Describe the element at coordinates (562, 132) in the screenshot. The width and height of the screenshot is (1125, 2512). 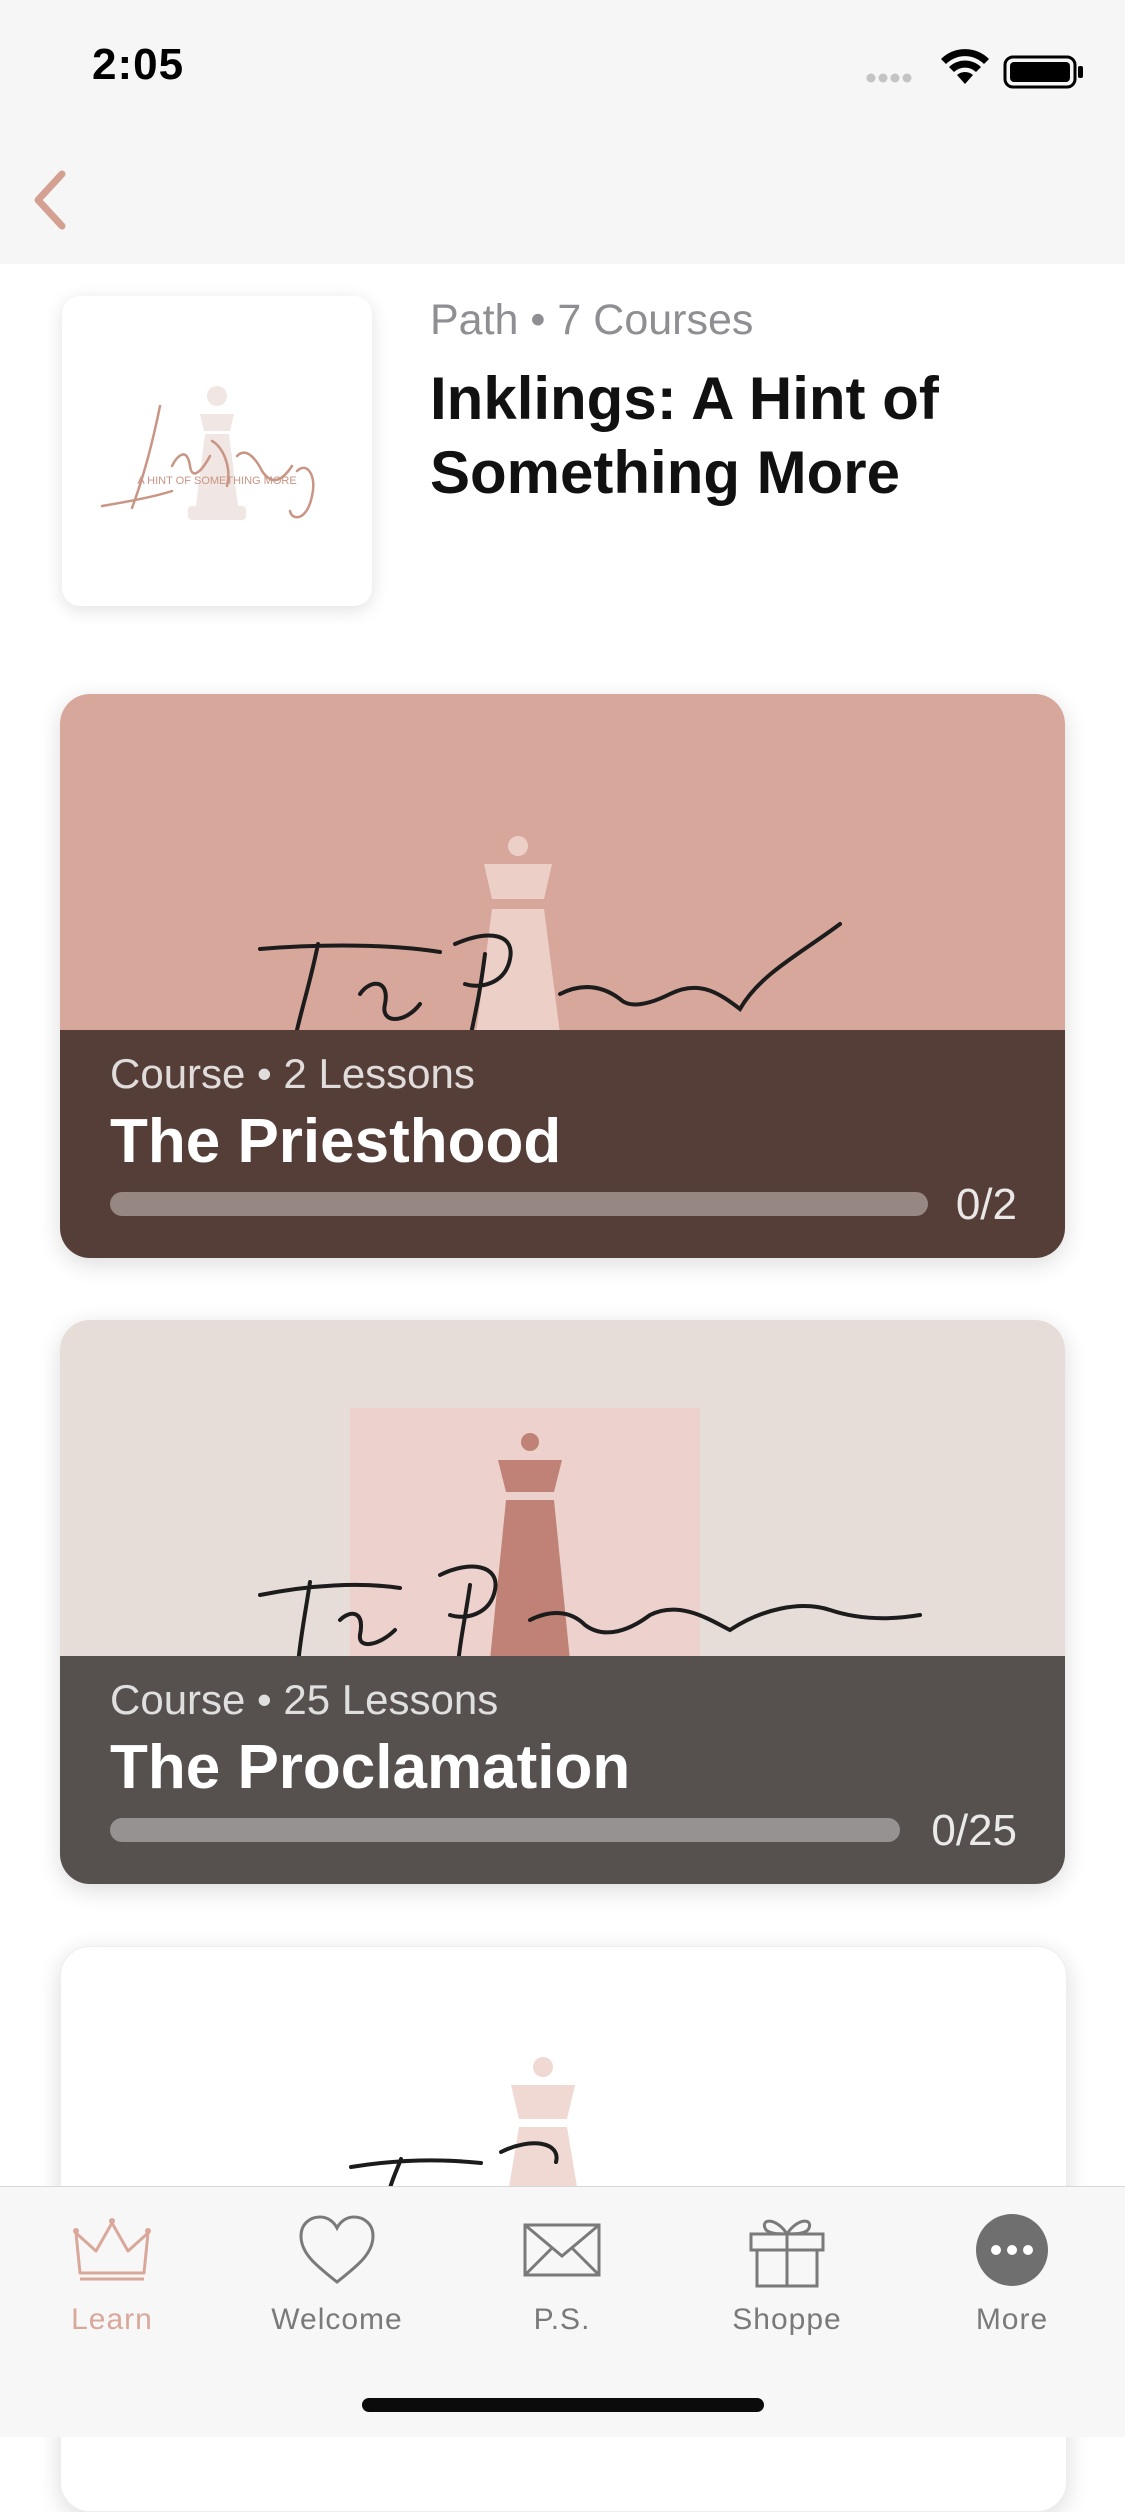
I see `top-bar: 2:05` at that location.